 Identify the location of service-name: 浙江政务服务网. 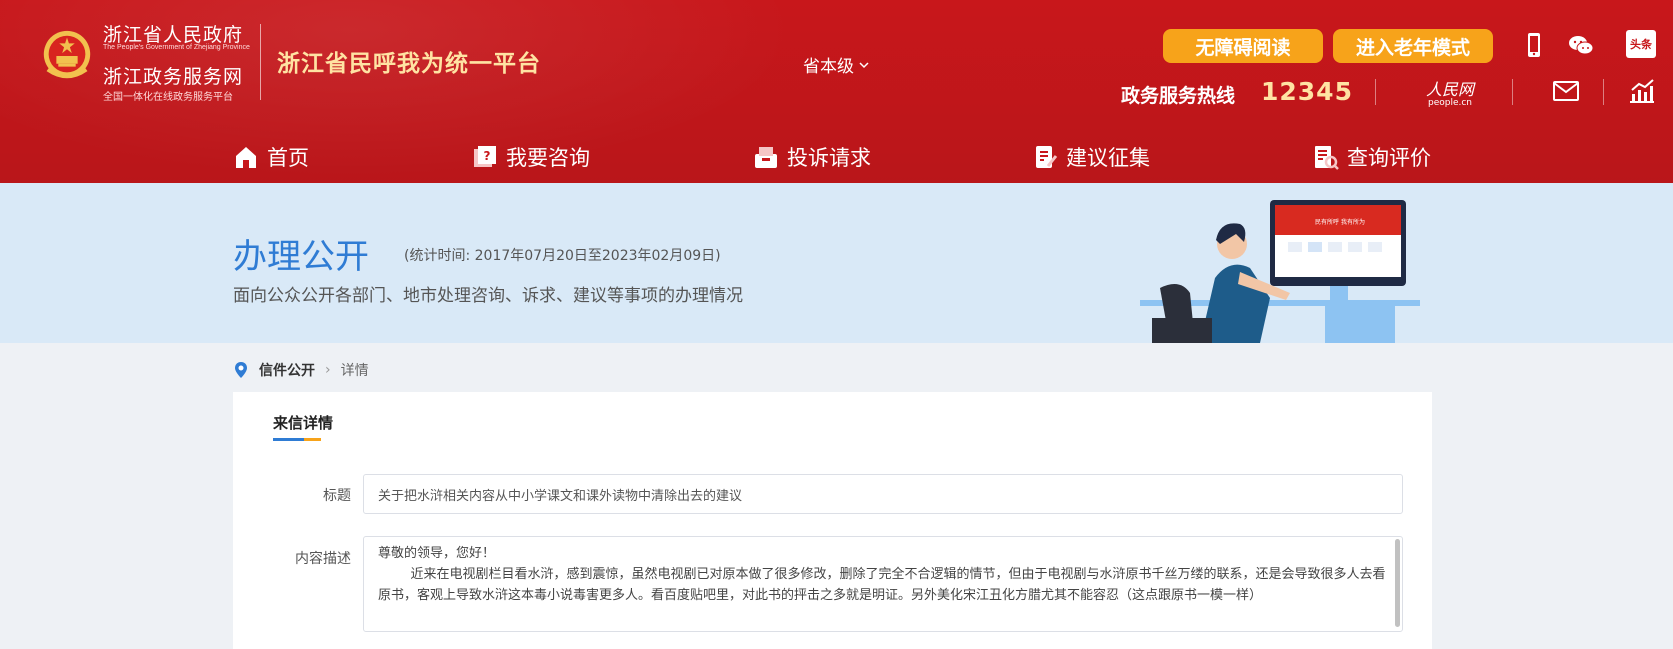
(173, 77).